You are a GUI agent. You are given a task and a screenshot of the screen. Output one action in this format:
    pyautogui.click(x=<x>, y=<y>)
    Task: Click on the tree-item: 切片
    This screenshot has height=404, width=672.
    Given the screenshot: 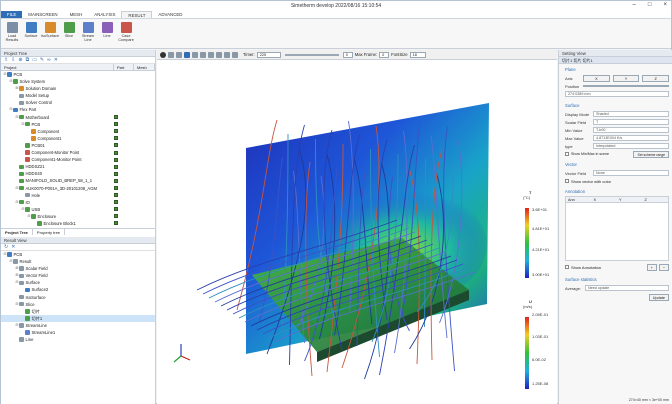 What is the action you would take?
    pyautogui.click(x=78, y=311)
    